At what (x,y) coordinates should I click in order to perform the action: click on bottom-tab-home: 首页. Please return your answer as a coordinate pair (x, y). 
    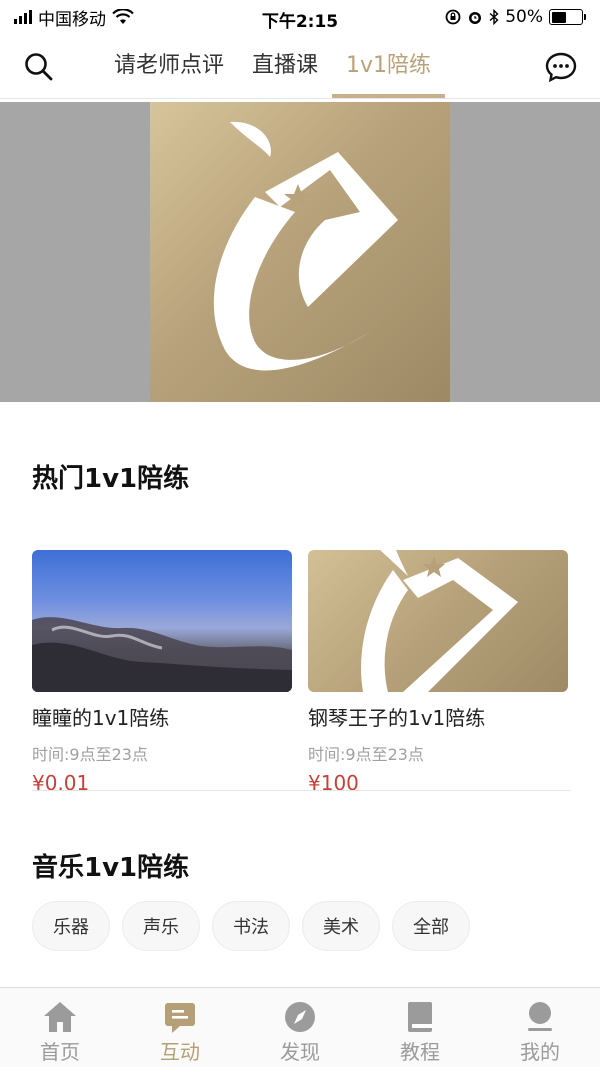
    Looking at the image, I should click on (60, 1027).